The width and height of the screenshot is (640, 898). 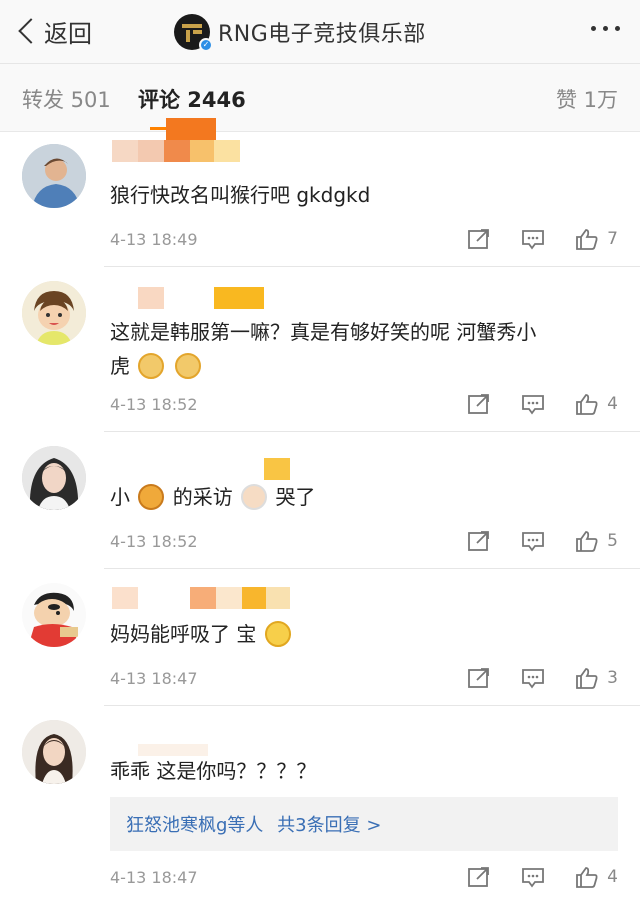 I want to click on verified-badge-icon: ✓, so click(x=206, y=45).